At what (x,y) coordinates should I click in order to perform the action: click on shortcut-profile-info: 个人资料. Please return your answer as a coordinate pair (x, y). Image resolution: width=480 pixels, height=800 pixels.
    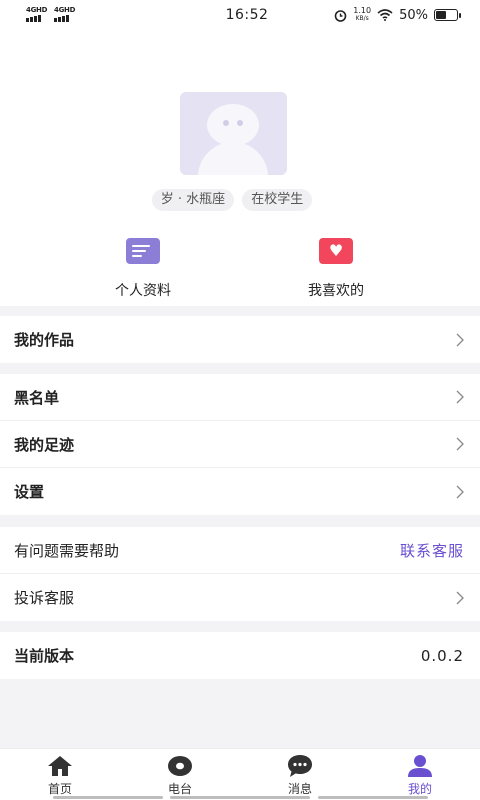
    Looking at the image, I should click on (143, 269).